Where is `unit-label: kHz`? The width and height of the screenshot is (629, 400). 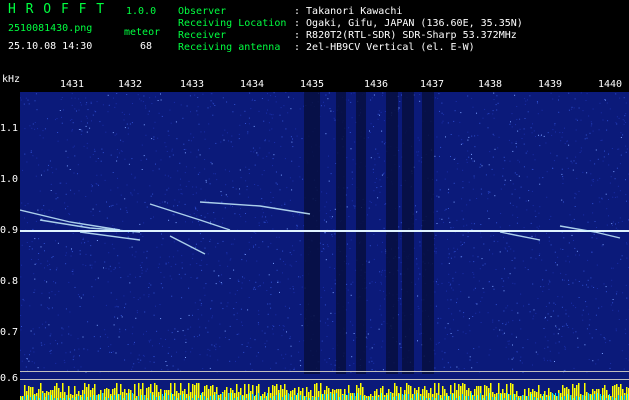
unit-label: kHz is located at coordinates (11, 79).